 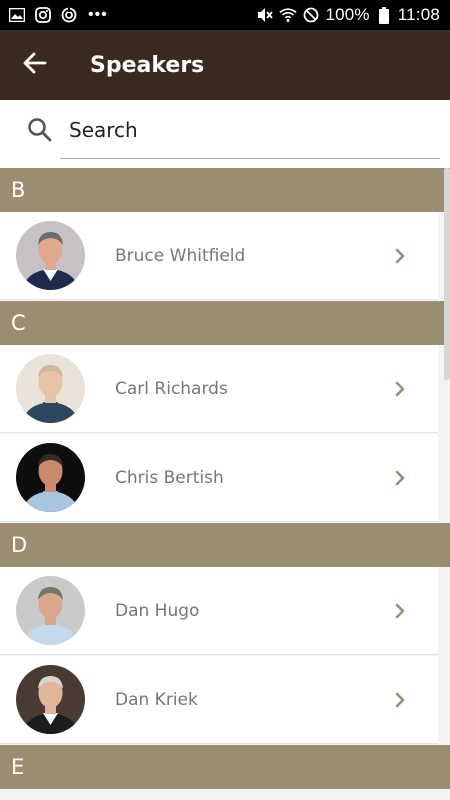 What do you see at coordinates (250, 158) in the screenshot?
I see `search-underline` at bounding box center [250, 158].